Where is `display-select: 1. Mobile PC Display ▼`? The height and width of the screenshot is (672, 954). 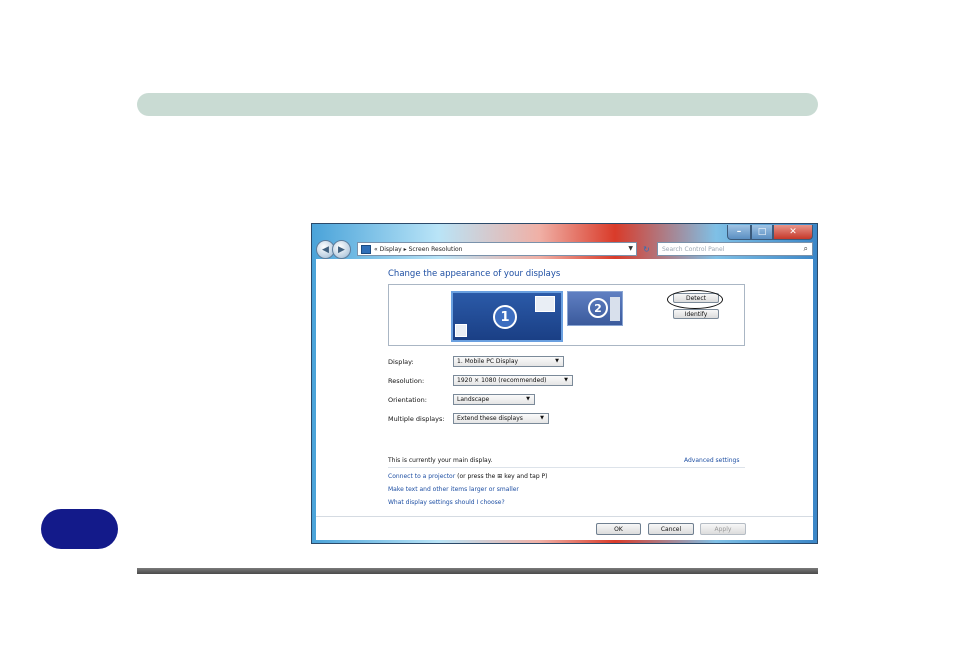
display-select: 1. Mobile PC Display ▼ is located at coordinates (508, 361).